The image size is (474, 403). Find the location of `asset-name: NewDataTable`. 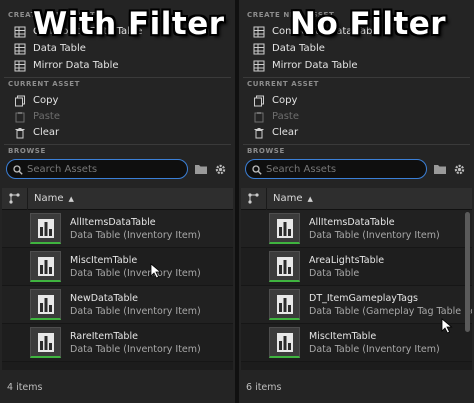

asset-name: NewDataTable is located at coordinates (104, 298).